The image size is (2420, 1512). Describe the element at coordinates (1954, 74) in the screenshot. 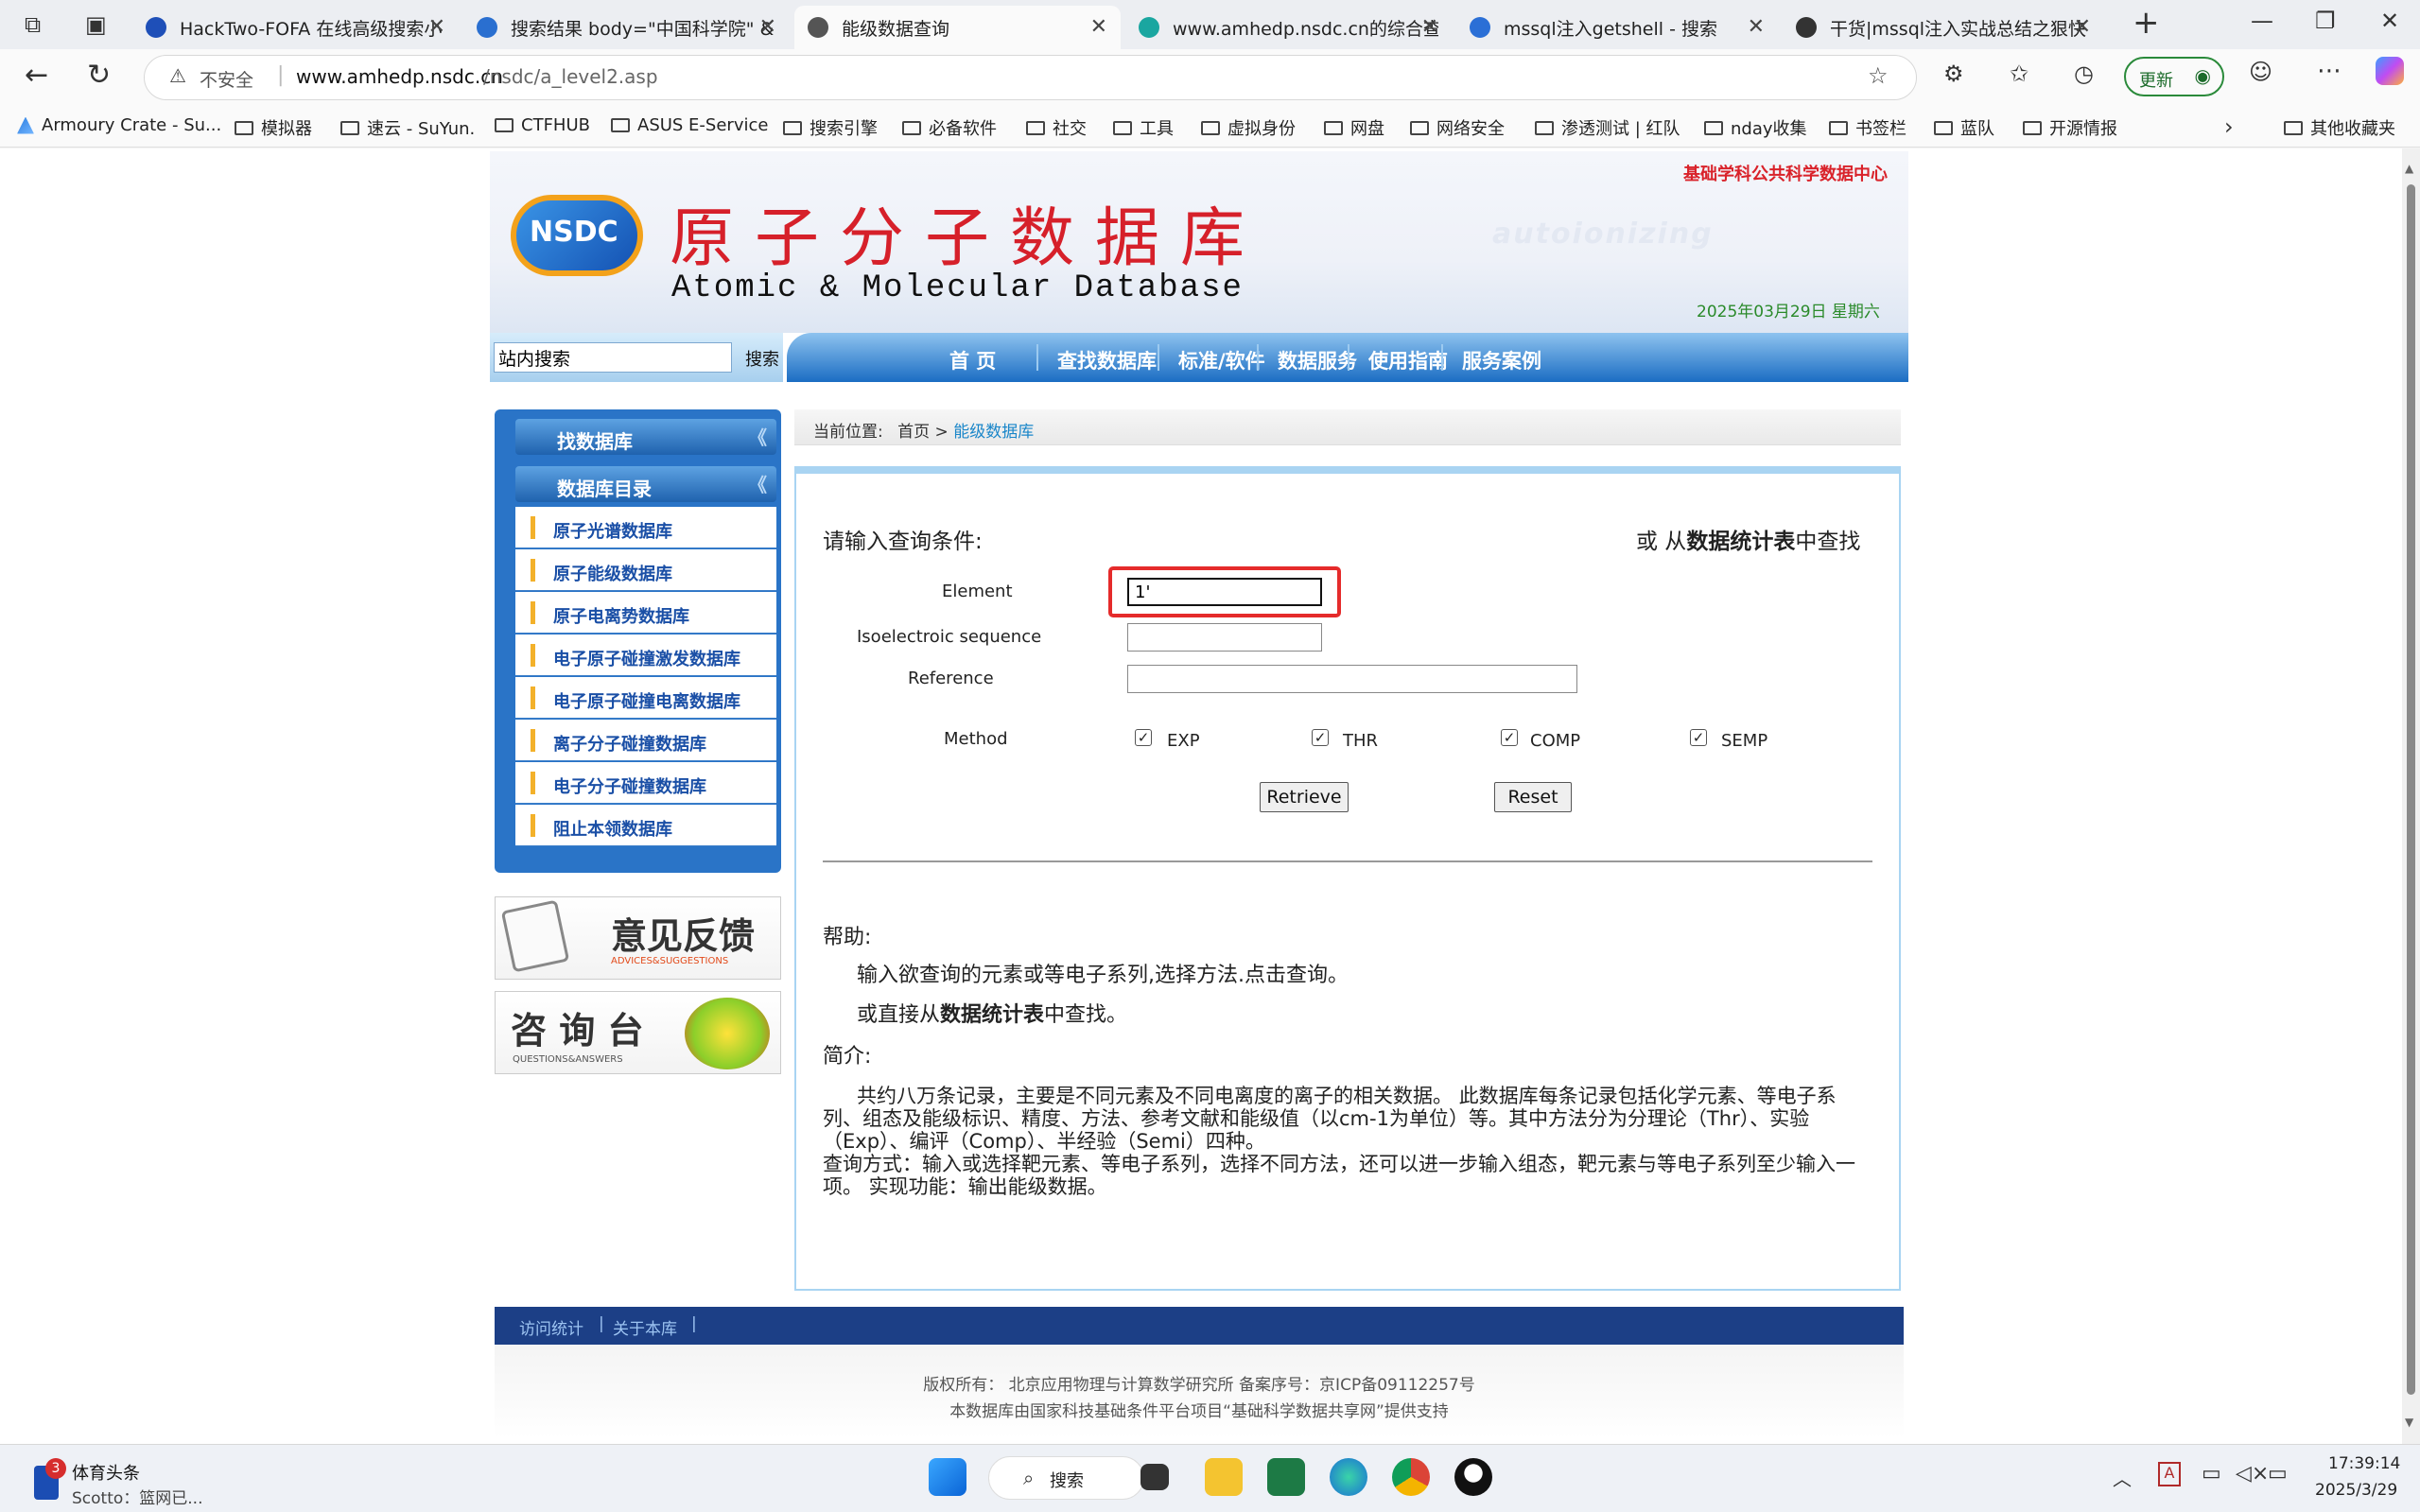

I see `extensions-icon: ⚙` at that location.